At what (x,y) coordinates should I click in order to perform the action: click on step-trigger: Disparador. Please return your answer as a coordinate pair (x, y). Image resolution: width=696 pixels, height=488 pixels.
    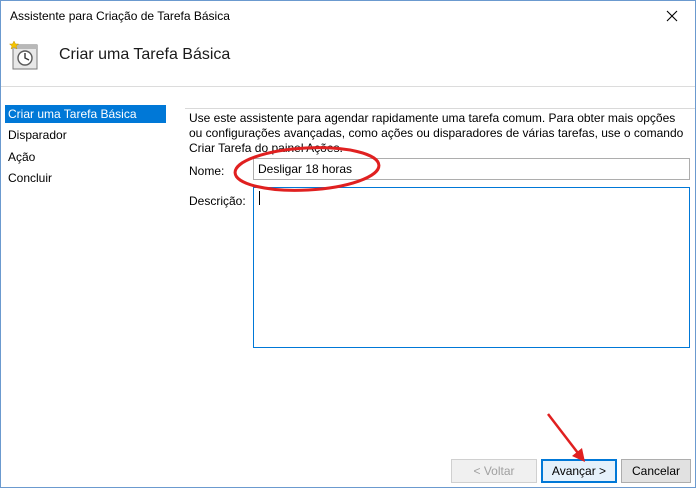
    Looking at the image, I should click on (37, 135).